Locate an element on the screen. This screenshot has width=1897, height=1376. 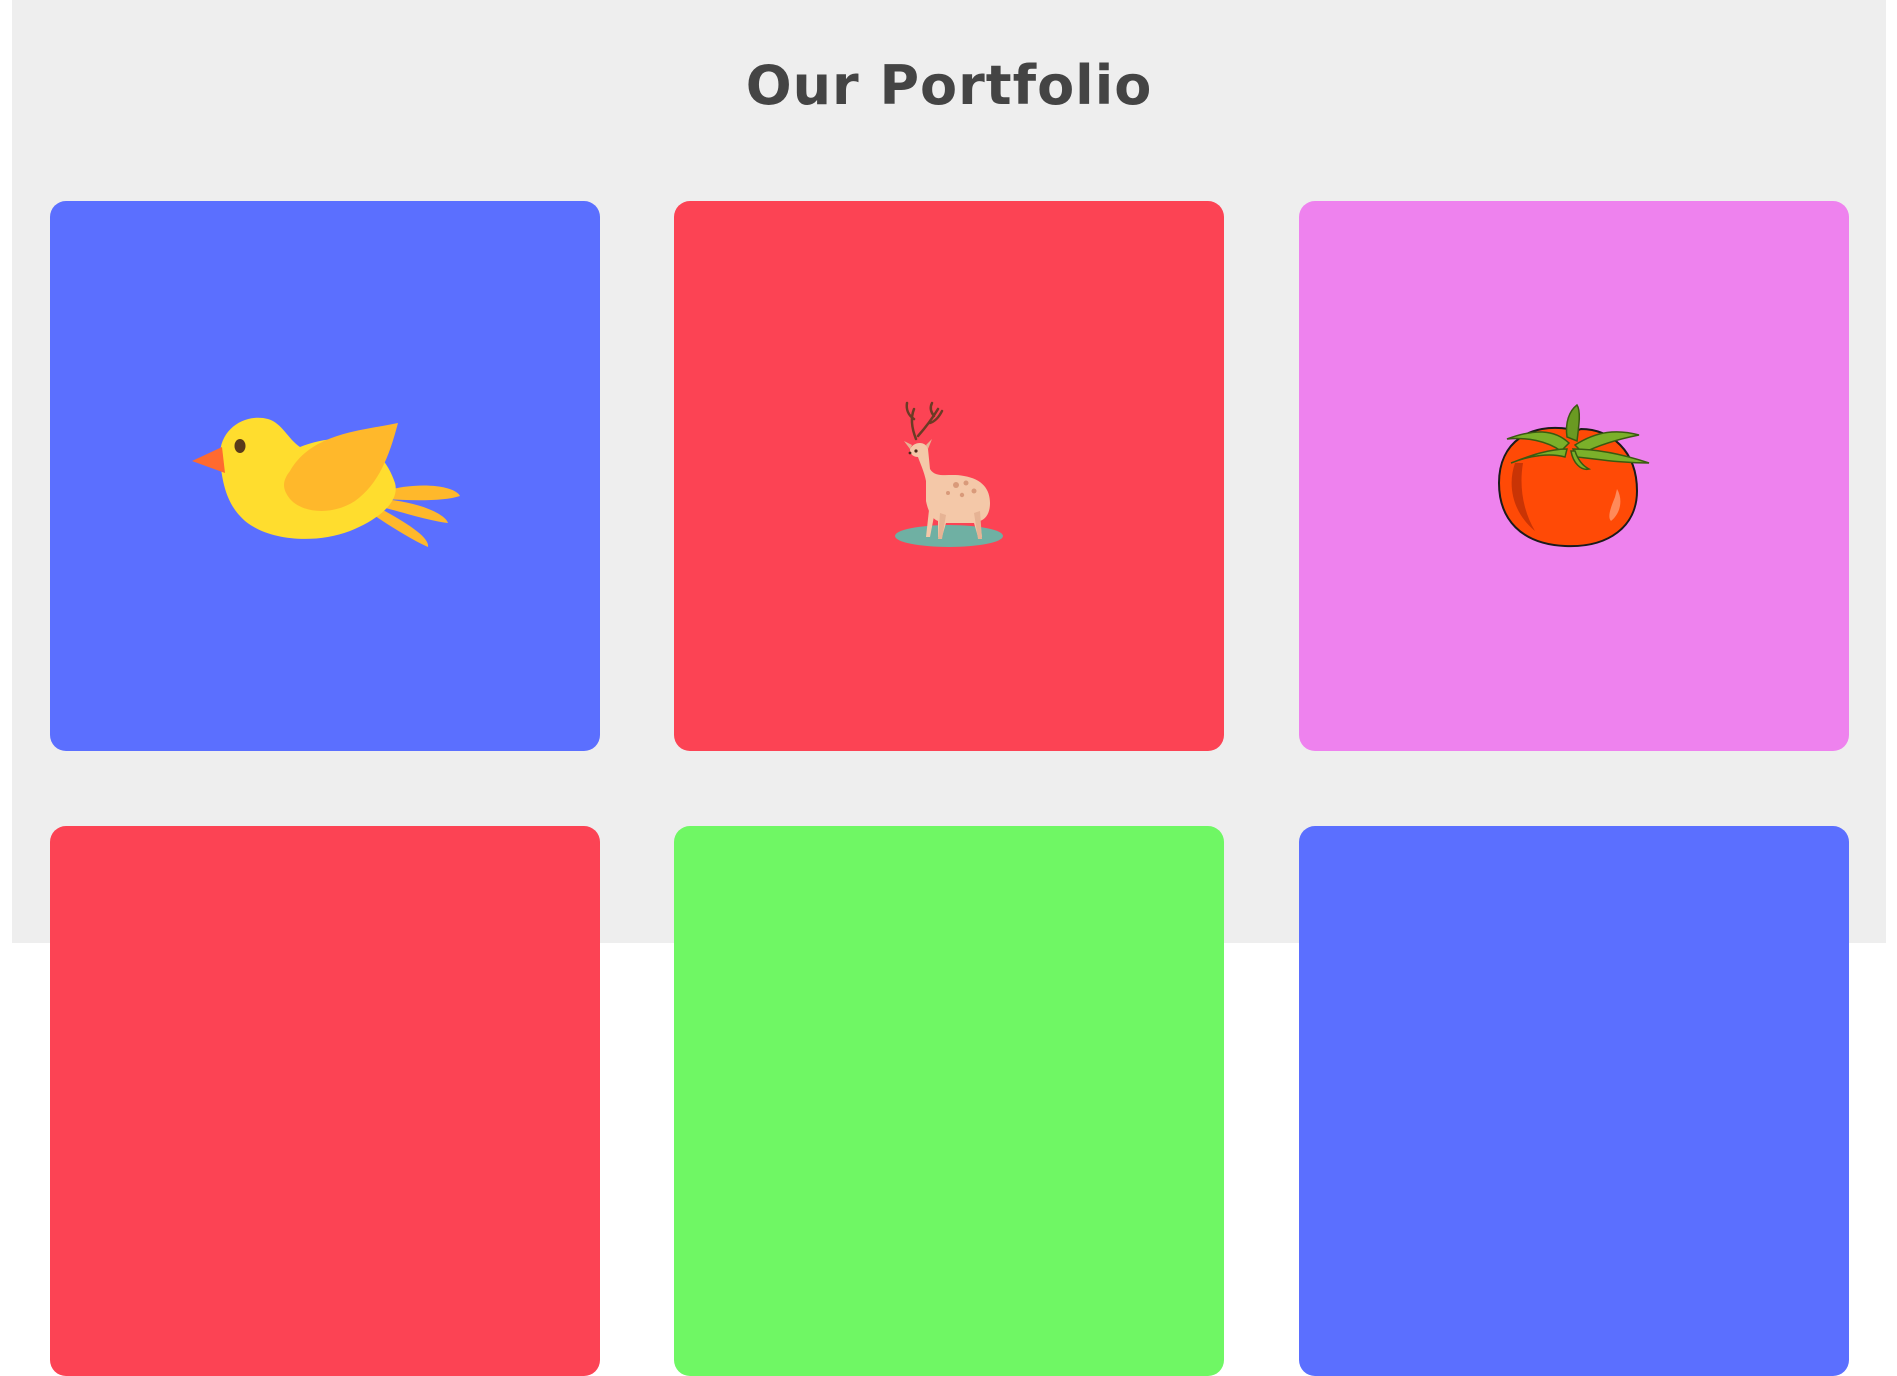
portfolio-card-tomato is located at coordinates (1574, 476).